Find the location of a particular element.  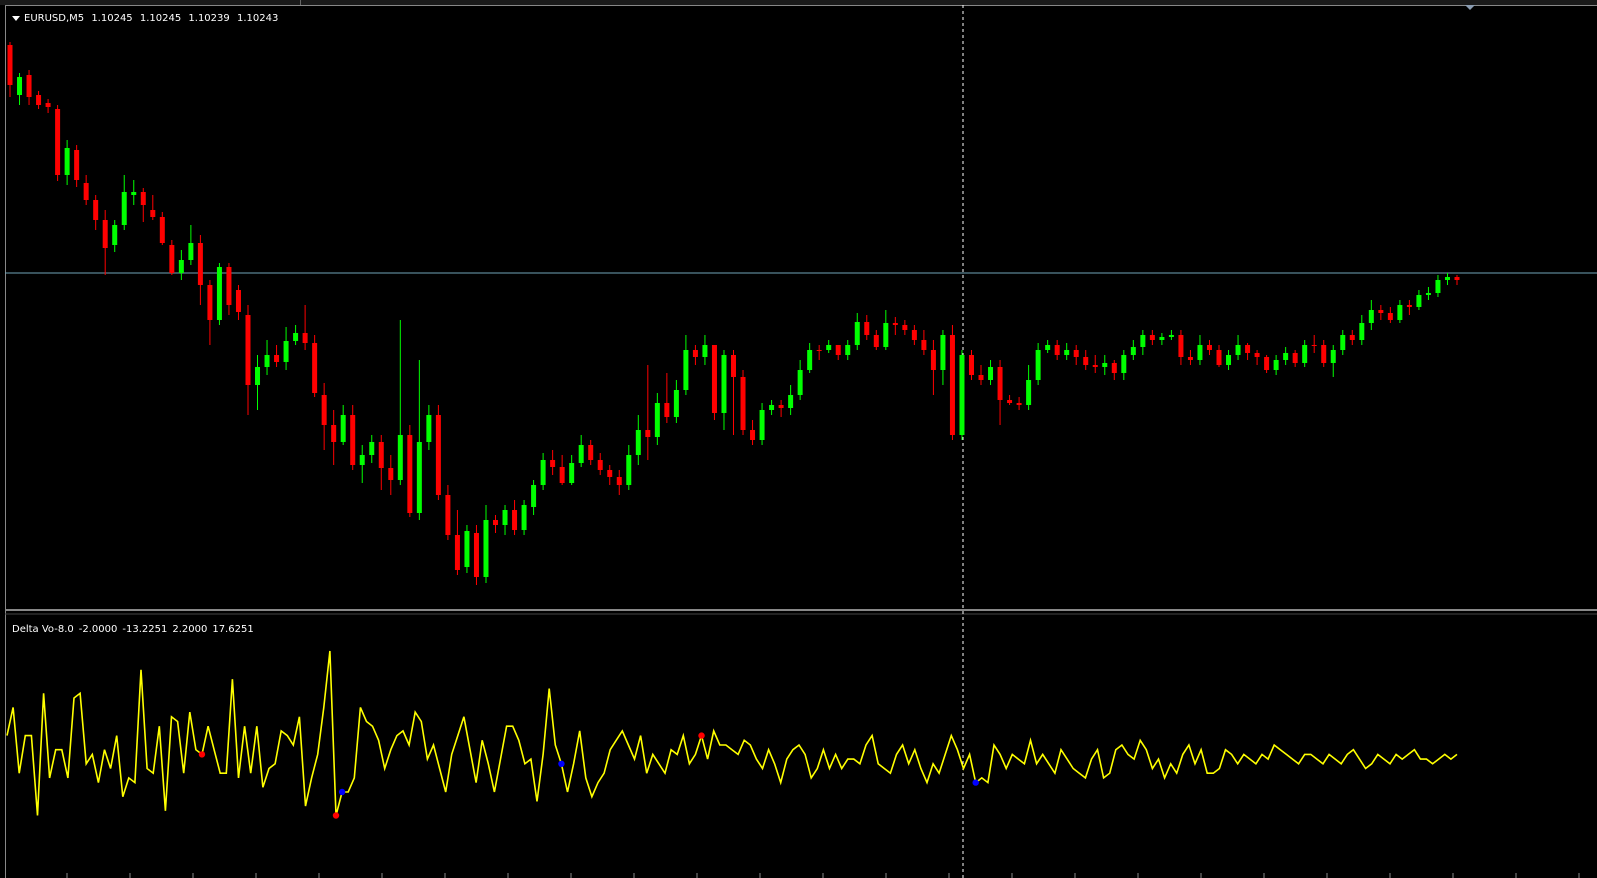

indicator-value-2: -13.2251 is located at coordinates (145, 629).